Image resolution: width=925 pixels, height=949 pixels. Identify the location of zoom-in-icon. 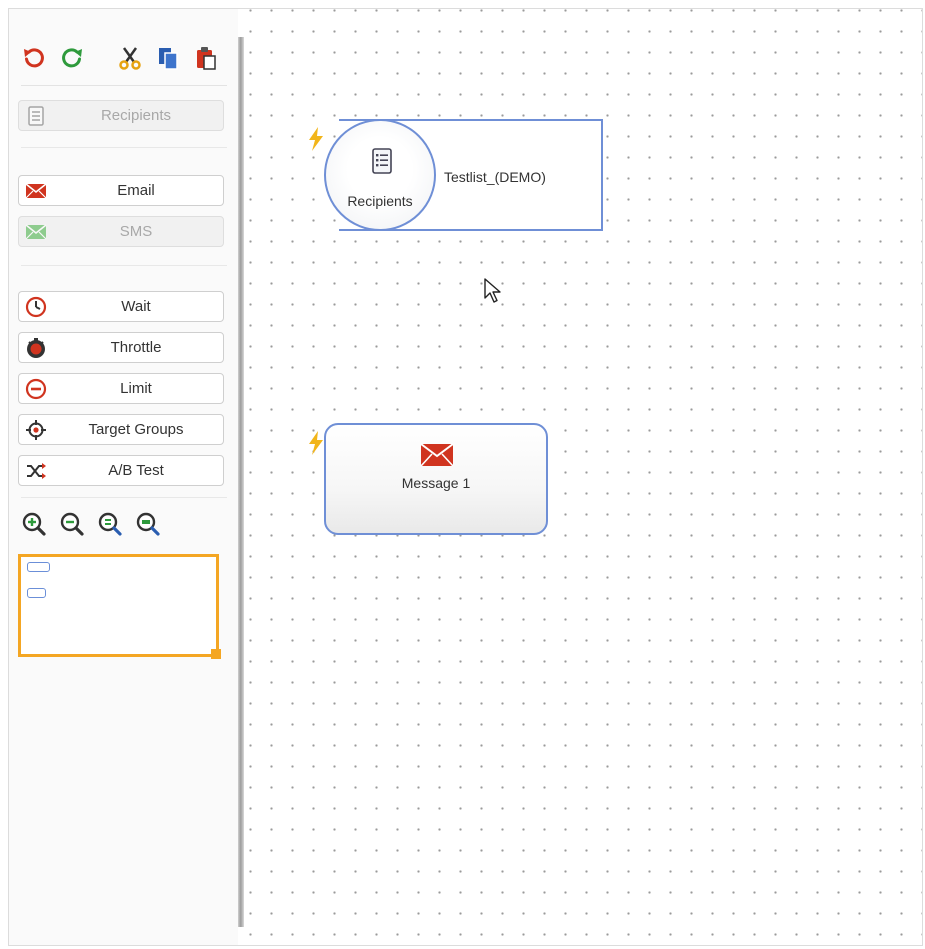
(34, 524).